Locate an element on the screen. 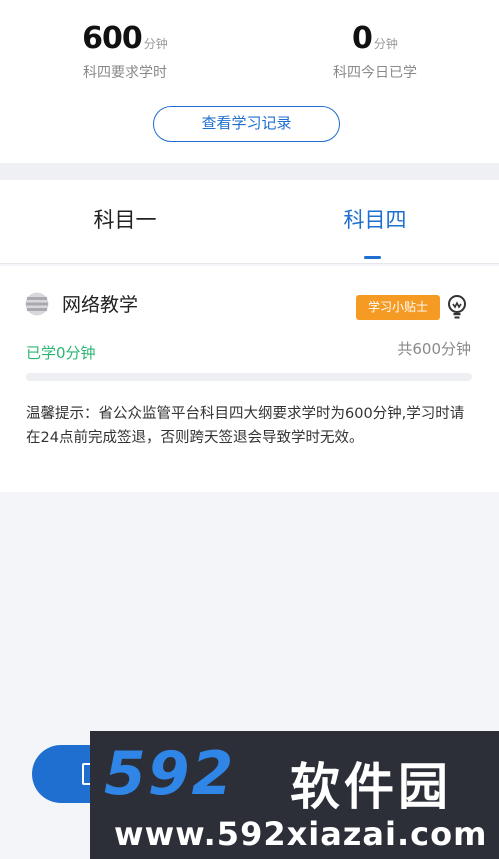 The height and width of the screenshot is (859, 499). watermark-logo: 592 软件园 www.592xiazai.com is located at coordinates (294, 795).